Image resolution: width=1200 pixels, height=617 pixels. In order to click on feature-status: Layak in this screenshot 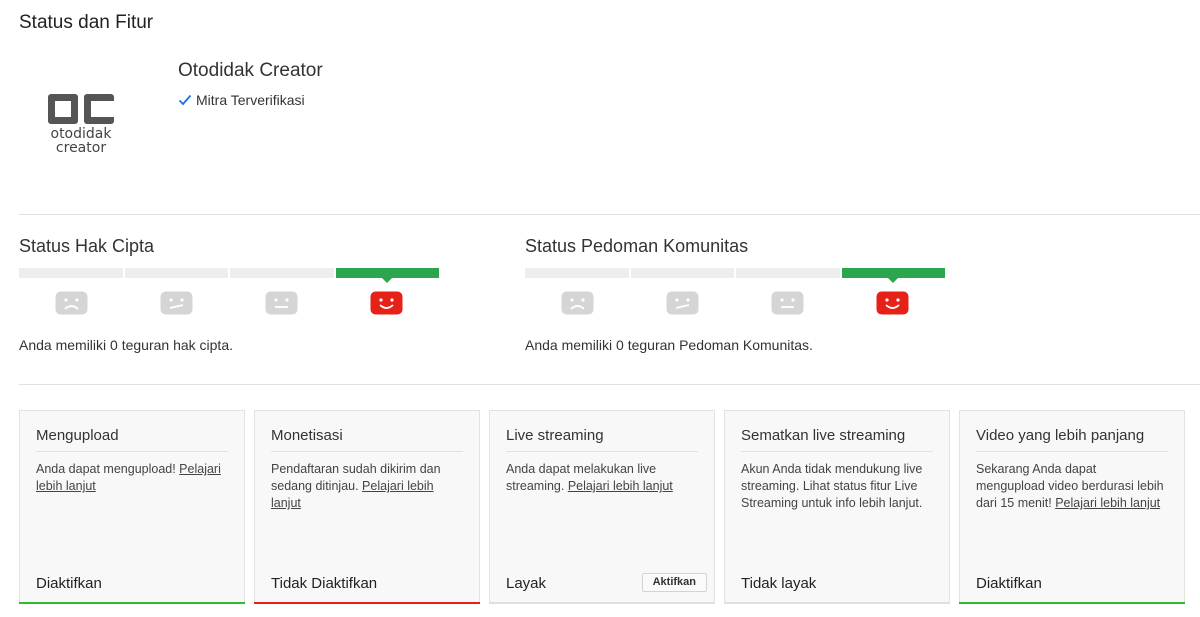, I will do `click(526, 583)`.